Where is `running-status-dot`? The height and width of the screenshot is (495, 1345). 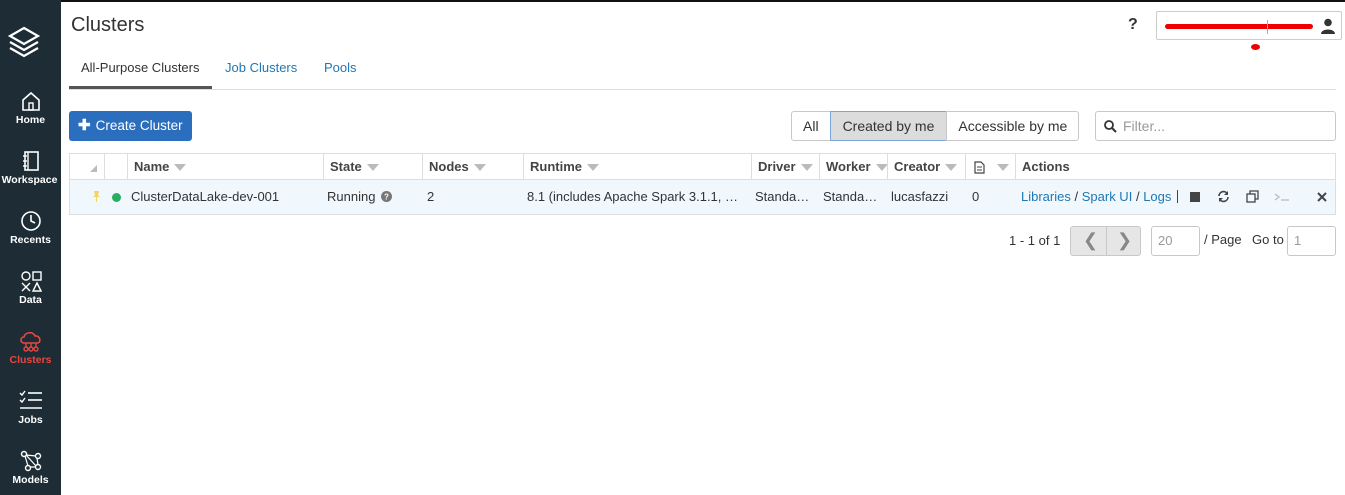 running-status-dot is located at coordinates (116, 197).